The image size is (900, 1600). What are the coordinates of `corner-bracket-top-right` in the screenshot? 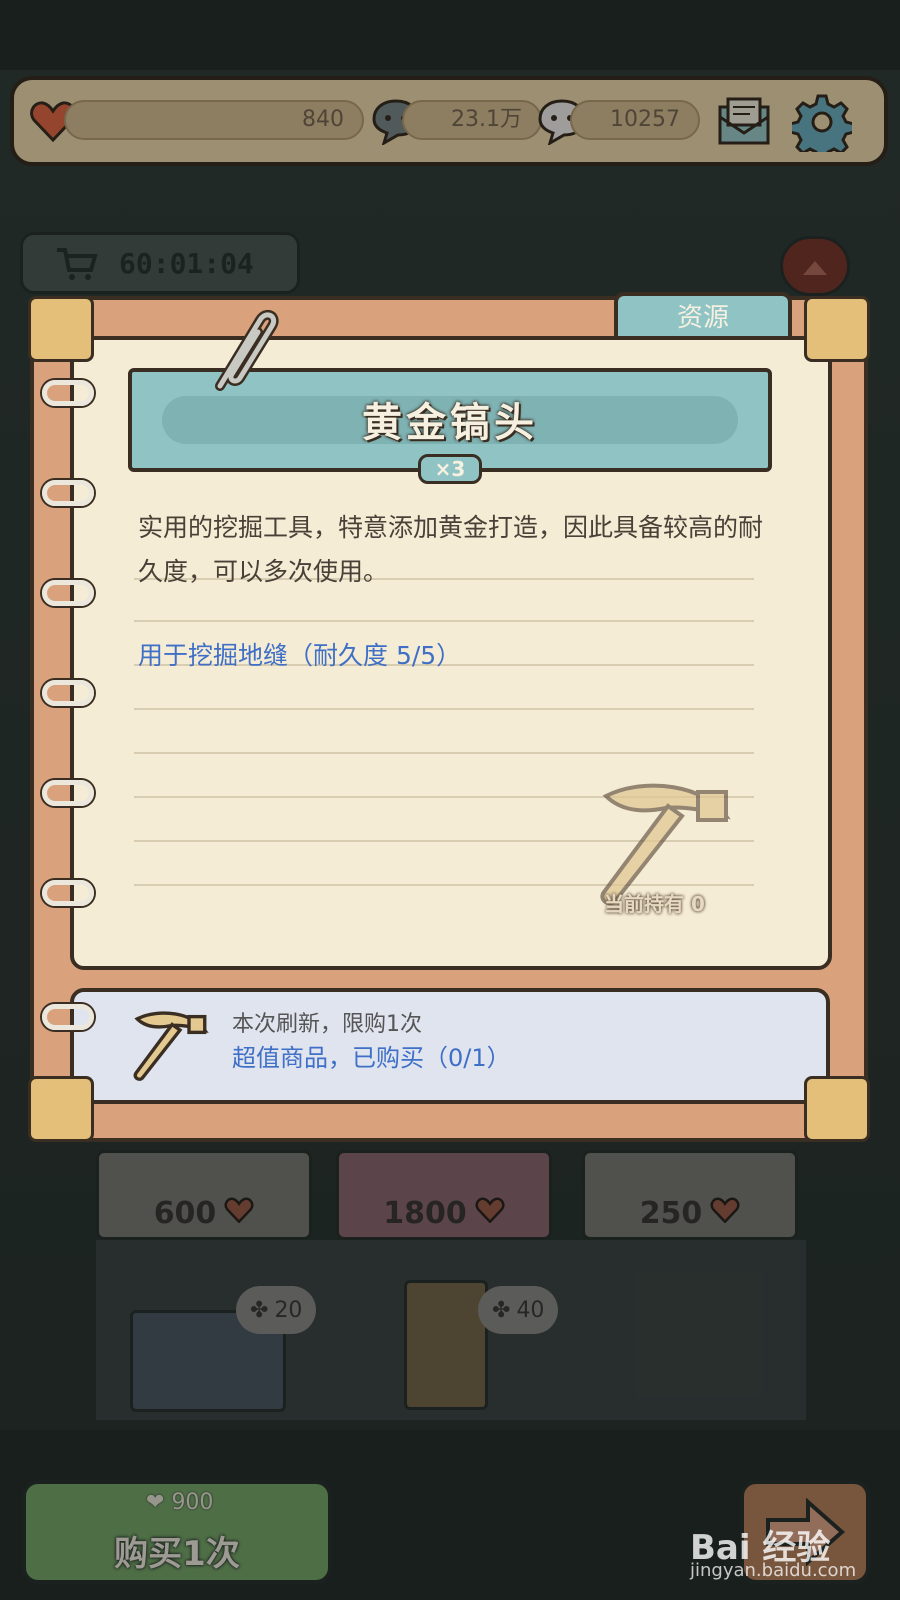 It's located at (837, 329).